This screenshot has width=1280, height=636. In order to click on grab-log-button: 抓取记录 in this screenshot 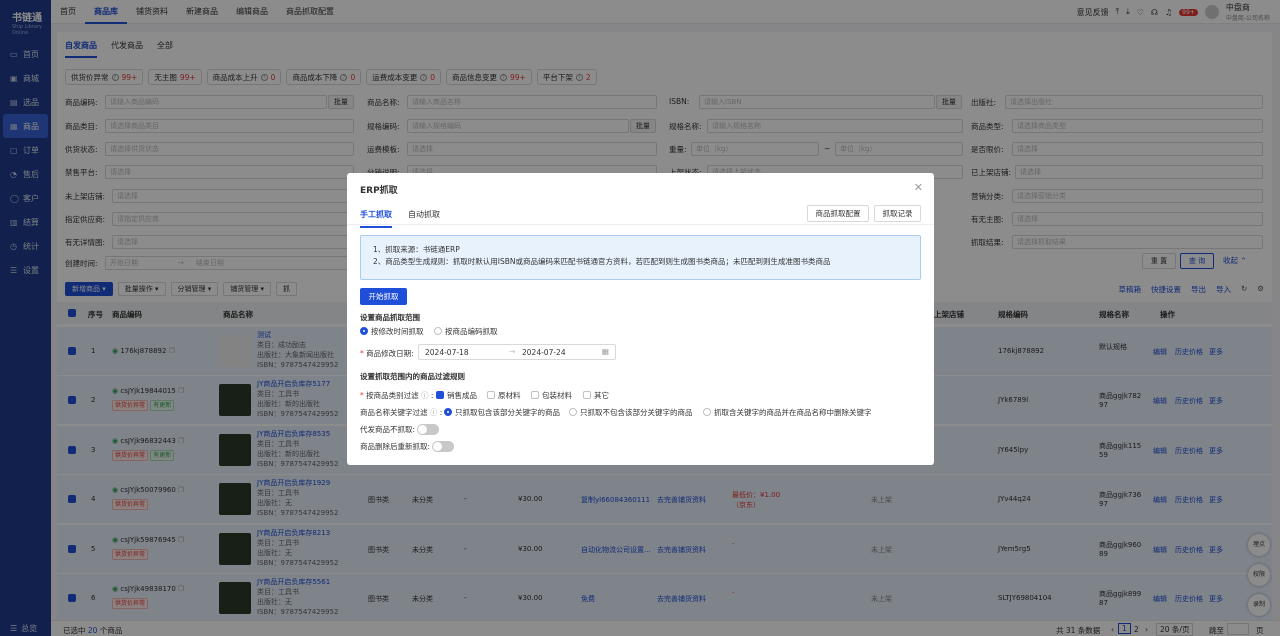, I will do `click(897, 213)`.